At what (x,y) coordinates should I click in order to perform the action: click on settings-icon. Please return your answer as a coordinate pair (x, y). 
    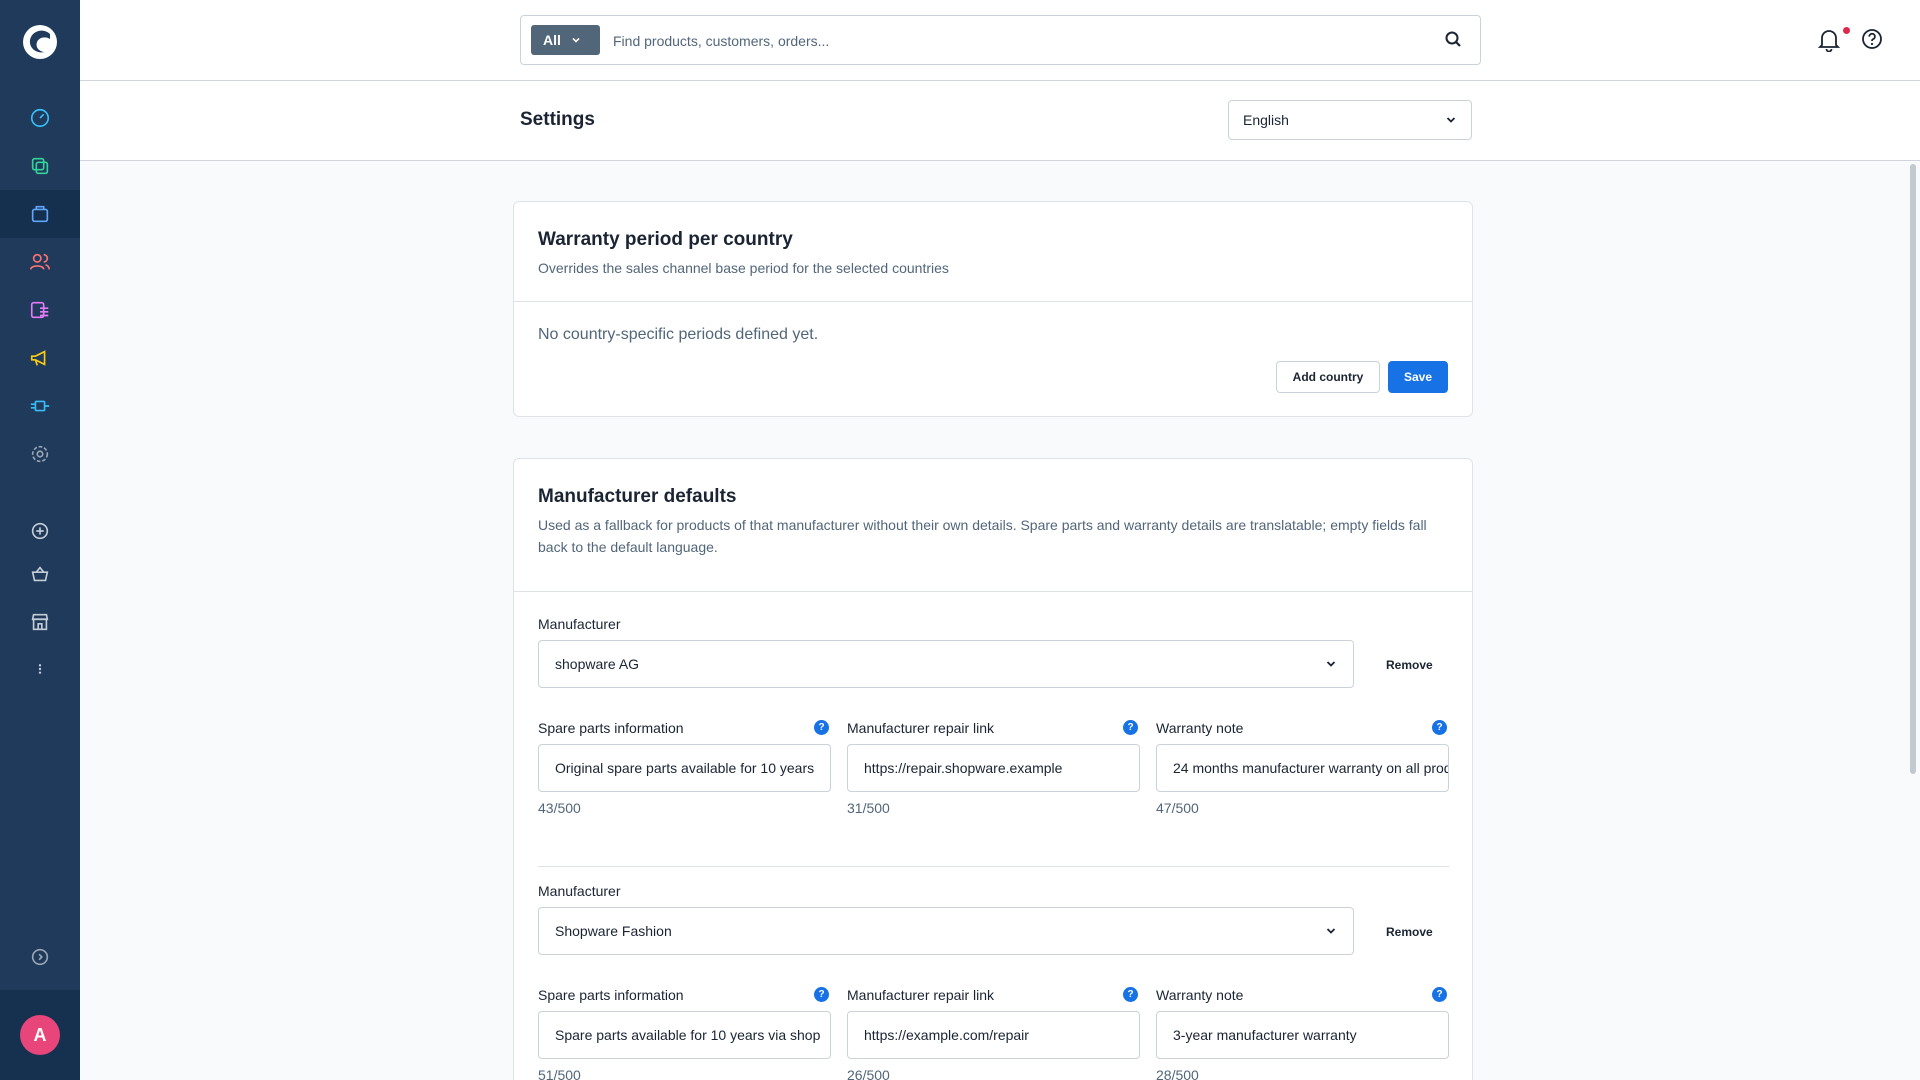
    Looking at the image, I should click on (40, 454).